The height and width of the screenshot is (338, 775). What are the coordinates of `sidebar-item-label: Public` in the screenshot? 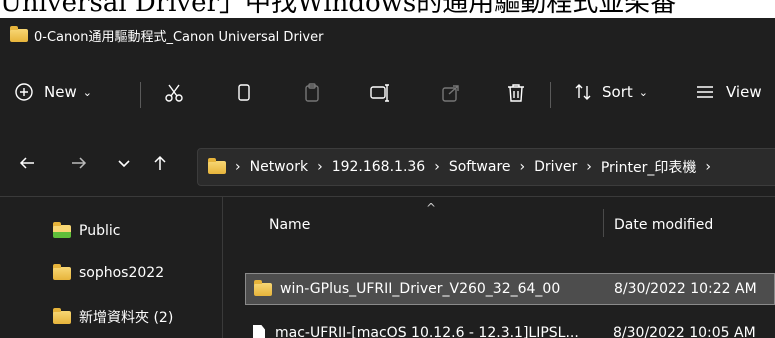 It's located at (100, 231).